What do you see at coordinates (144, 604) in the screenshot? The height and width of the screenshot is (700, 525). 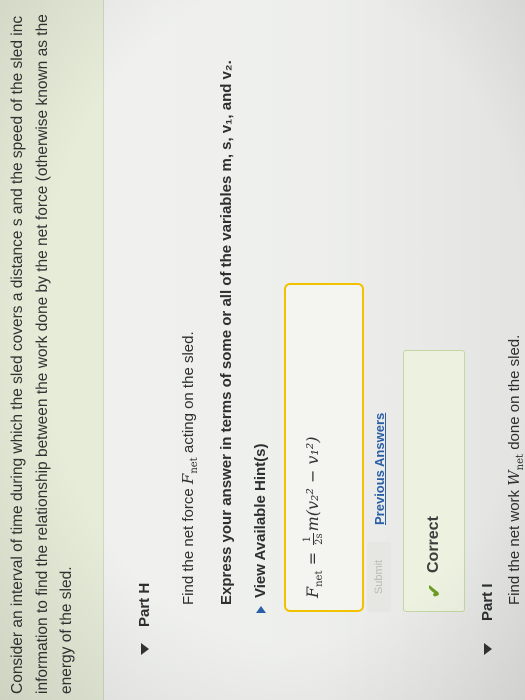 I see `part-h-title: Part H` at bounding box center [144, 604].